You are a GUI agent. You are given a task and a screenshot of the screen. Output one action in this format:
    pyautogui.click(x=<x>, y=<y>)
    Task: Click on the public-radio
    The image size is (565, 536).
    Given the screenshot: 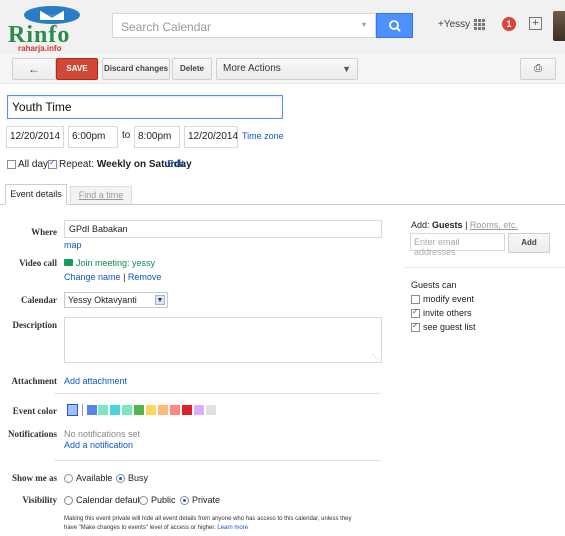 What is the action you would take?
    pyautogui.click(x=143, y=500)
    